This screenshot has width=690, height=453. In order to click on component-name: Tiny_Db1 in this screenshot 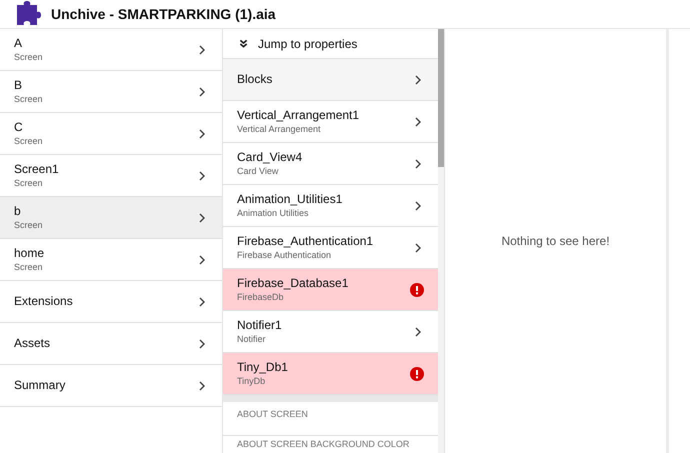, I will do `click(262, 367)`.